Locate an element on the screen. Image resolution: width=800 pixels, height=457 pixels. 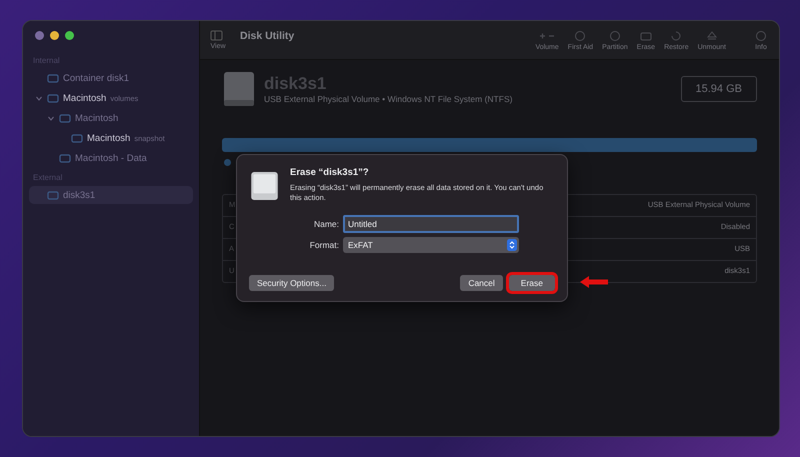
sidebar-item: disk3s1 is located at coordinates (111, 195).